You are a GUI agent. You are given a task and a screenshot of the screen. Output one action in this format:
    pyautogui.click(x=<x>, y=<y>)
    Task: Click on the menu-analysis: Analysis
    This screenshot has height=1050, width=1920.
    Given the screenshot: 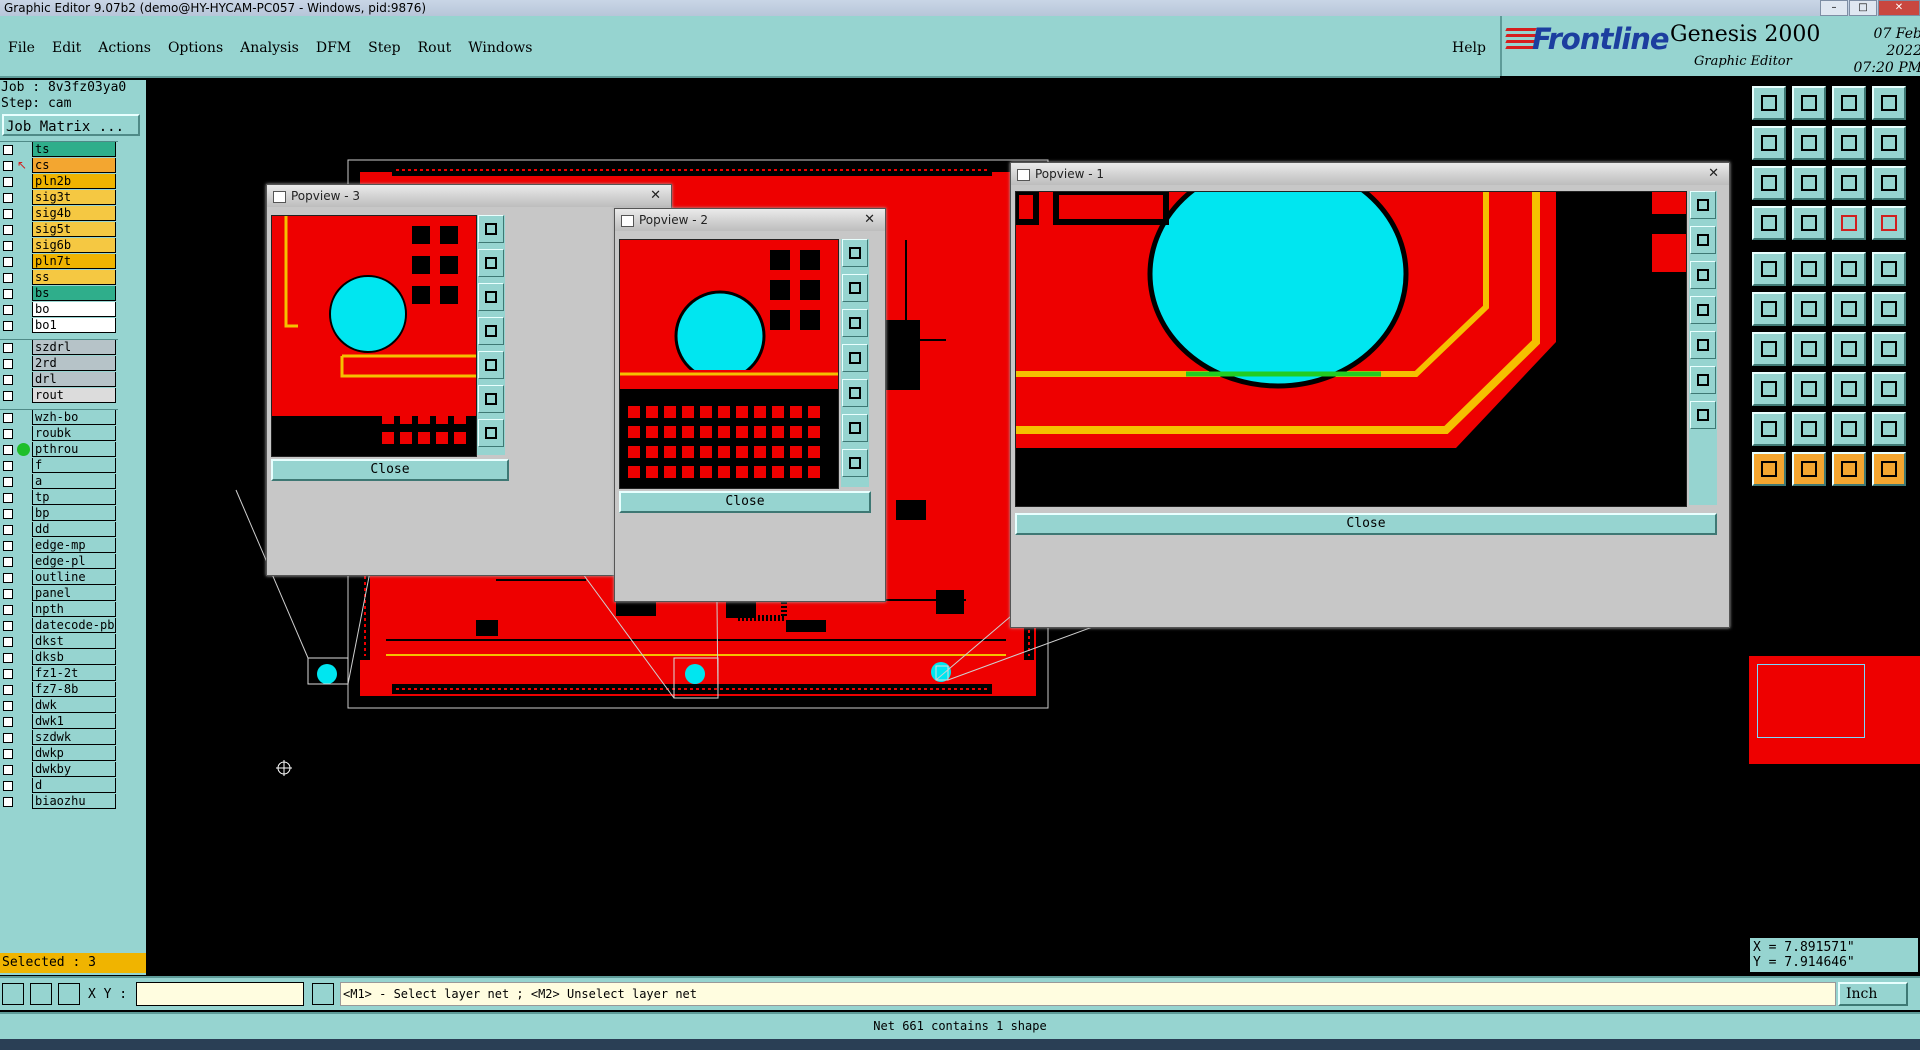 What is the action you would take?
    pyautogui.click(x=269, y=48)
    